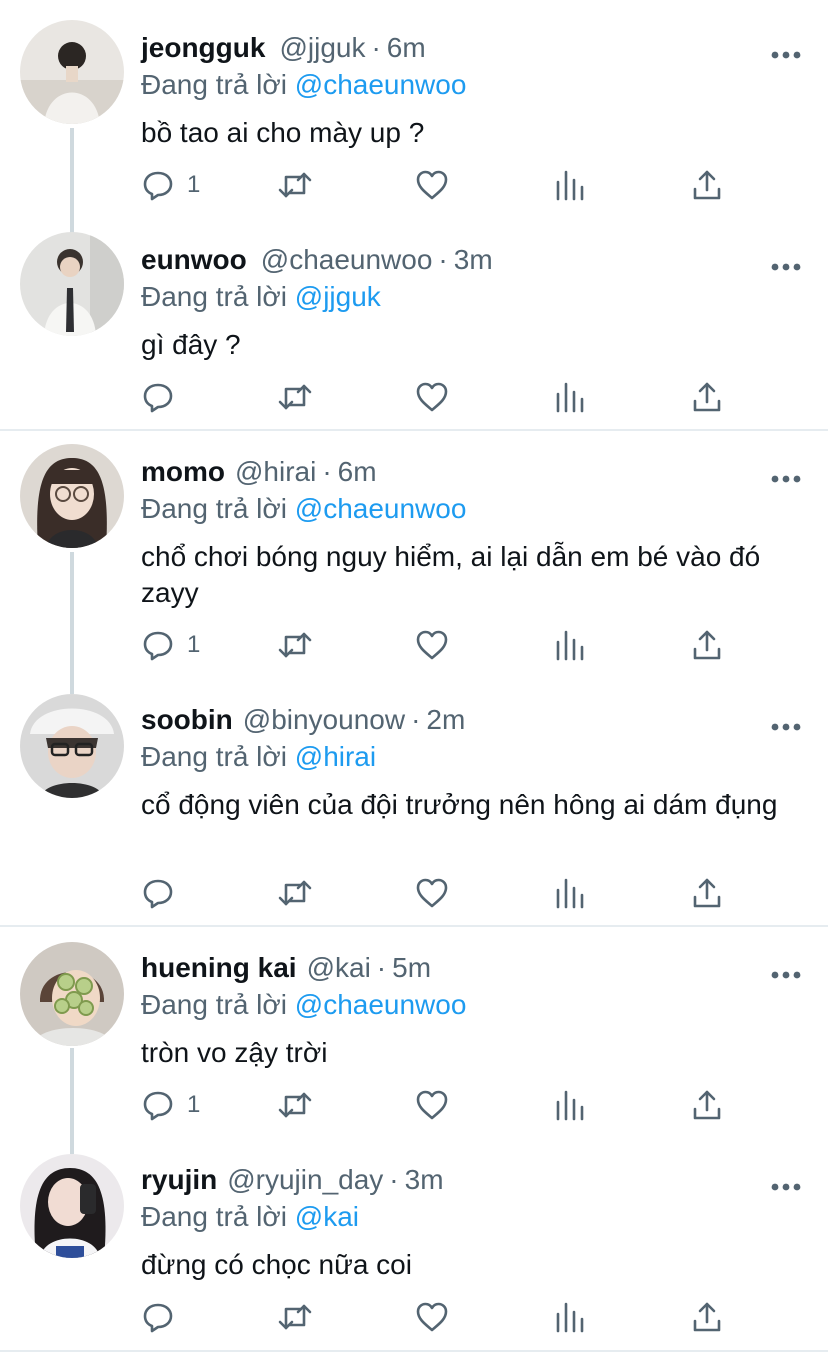 This screenshot has width=828, height=1358. What do you see at coordinates (275, 471) in the screenshot?
I see `user-handle: @hirai` at bounding box center [275, 471].